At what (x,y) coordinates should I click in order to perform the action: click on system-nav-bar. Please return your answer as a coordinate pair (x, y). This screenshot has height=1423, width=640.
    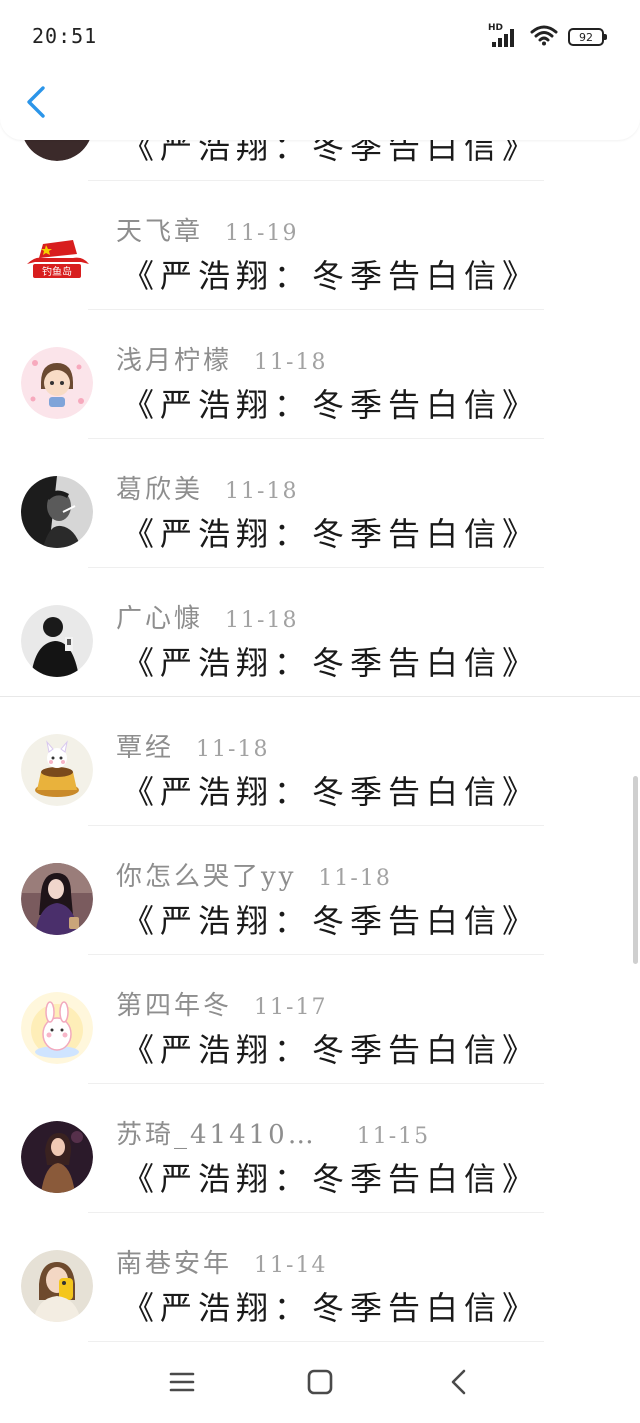
    Looking at the image, I should click on (320, 1384).